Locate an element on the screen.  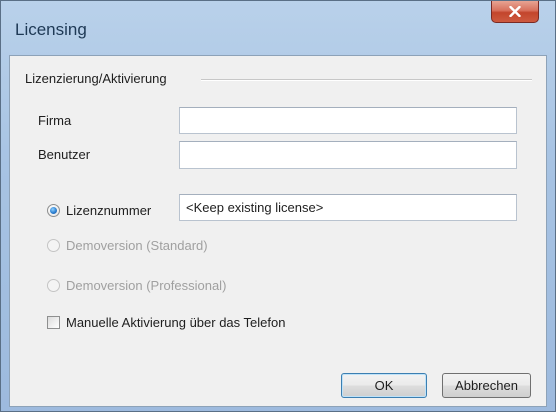
demo-standard-label: Demoversion (Standard) is located at coordinates (137, 245).